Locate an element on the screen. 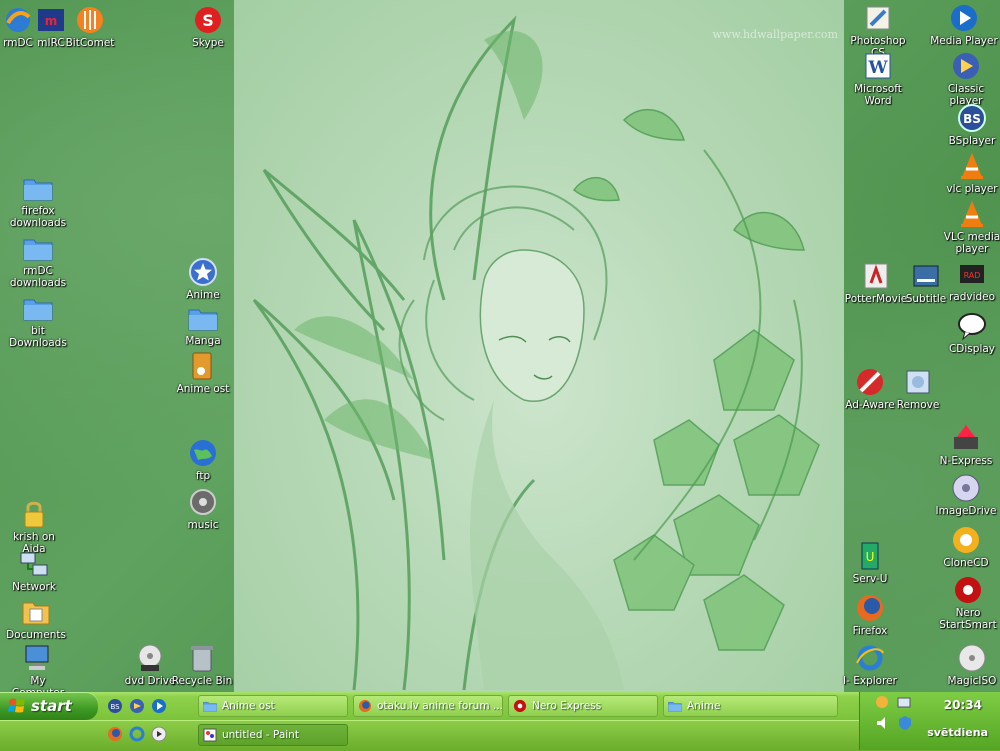 The height and width of the screenshot is (751, 1000). task-button-untitled-paint: untitled - Paint is located at coordinates (273, 735).